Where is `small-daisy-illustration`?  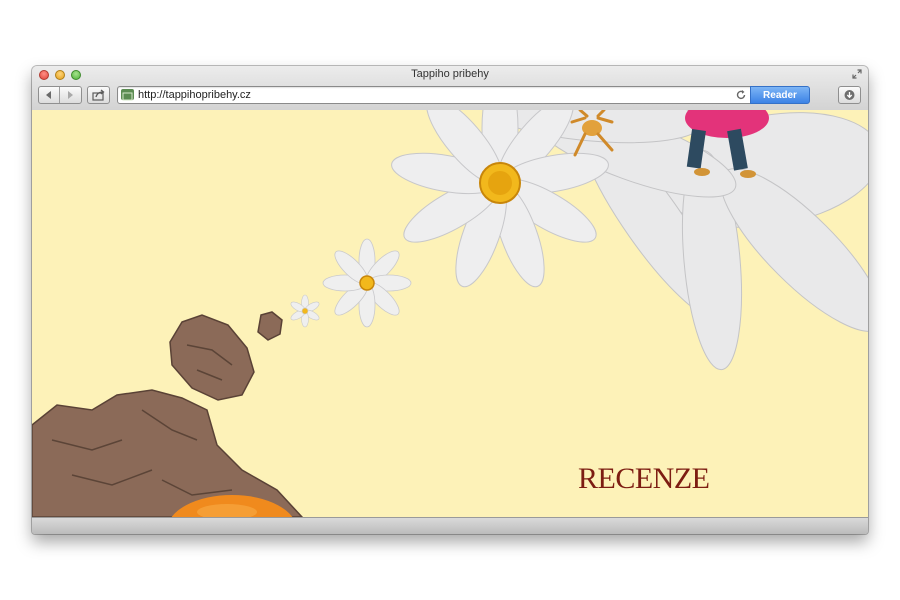
small-daisy-illustration is located at coordinates (367, 283).